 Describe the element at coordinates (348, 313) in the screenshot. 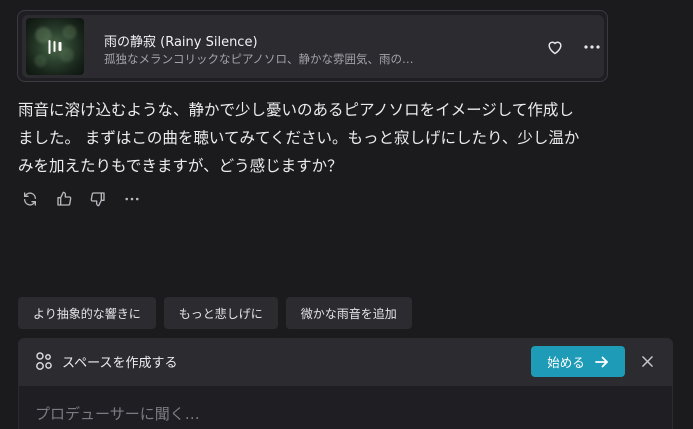

I see `suggestion-chip: 微かな雨音を追加` at that location.